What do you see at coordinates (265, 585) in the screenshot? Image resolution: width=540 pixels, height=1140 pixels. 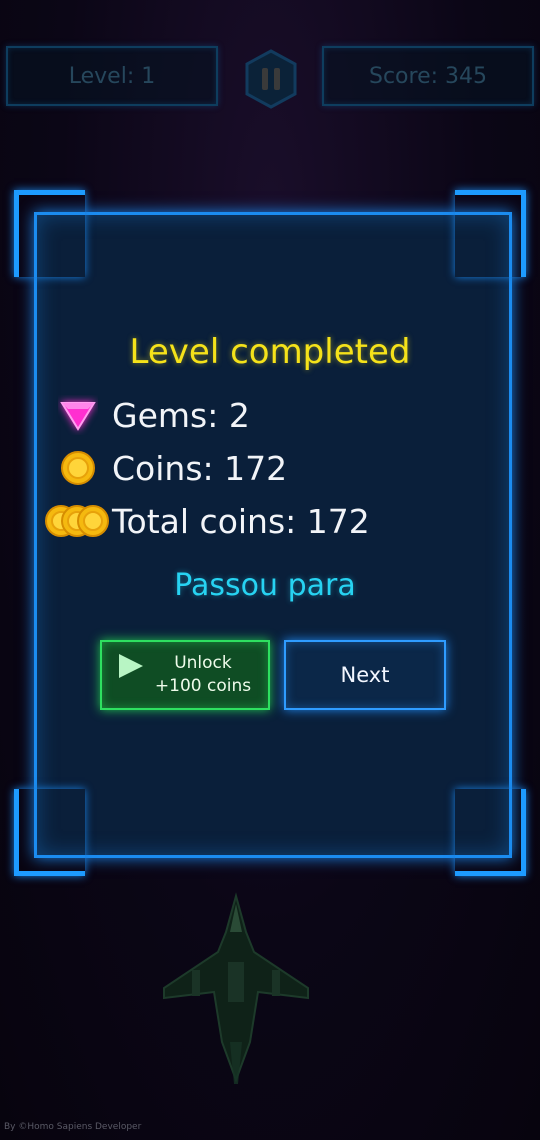 I see `dialog-subtitle: Passou para` at bounding box center [265, 585].